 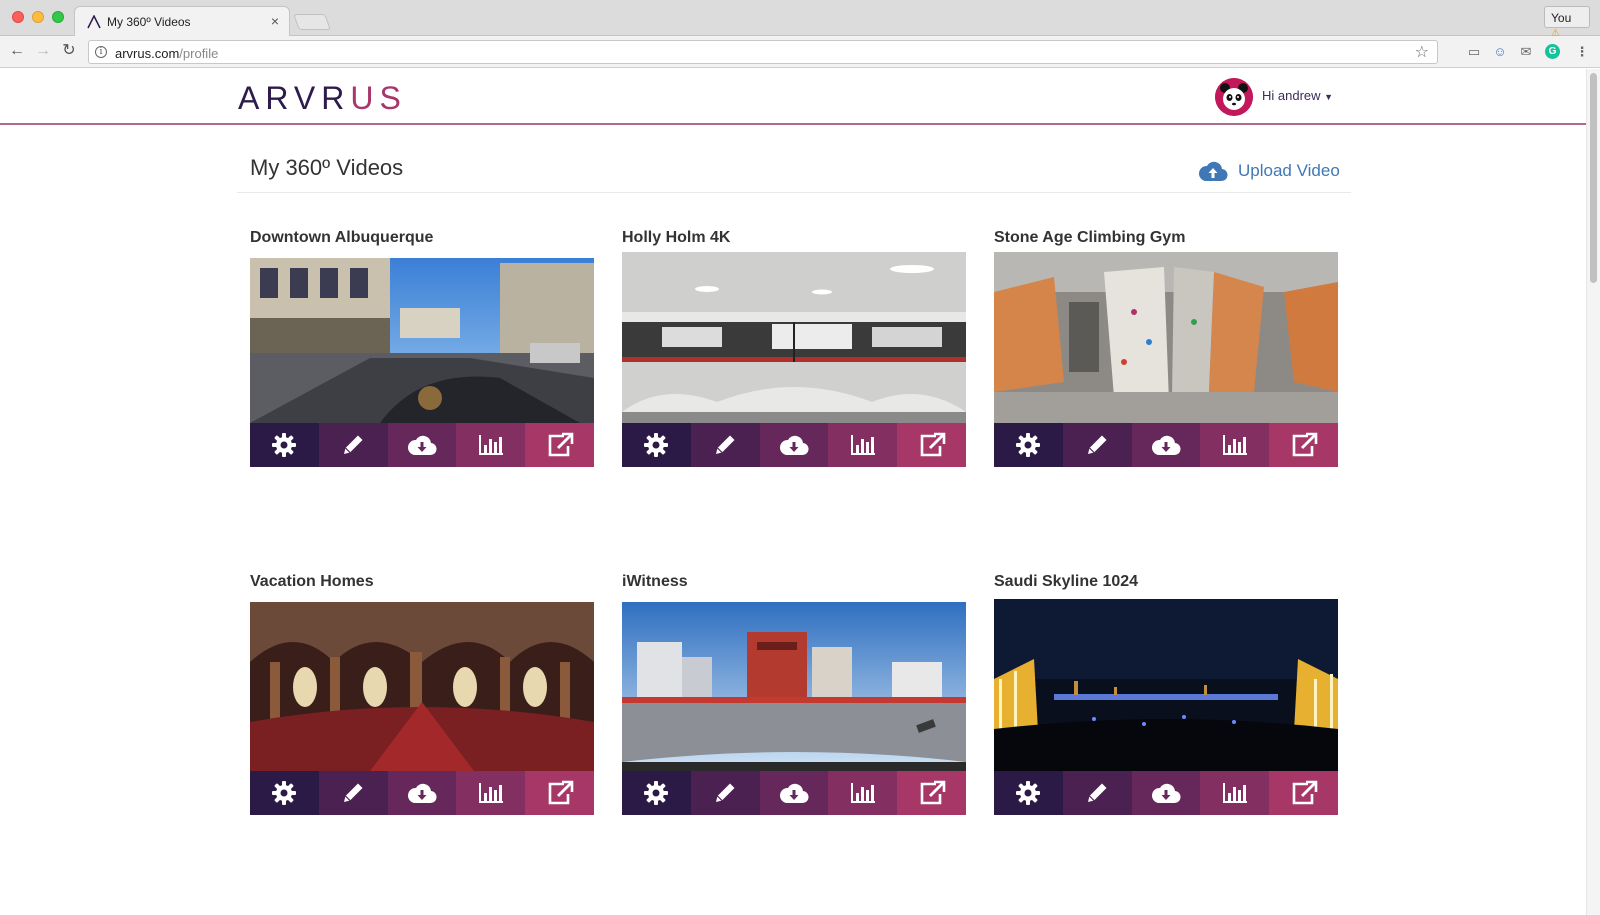 I want to click on scrollbar-thumb, so click(x=1593, y=178).